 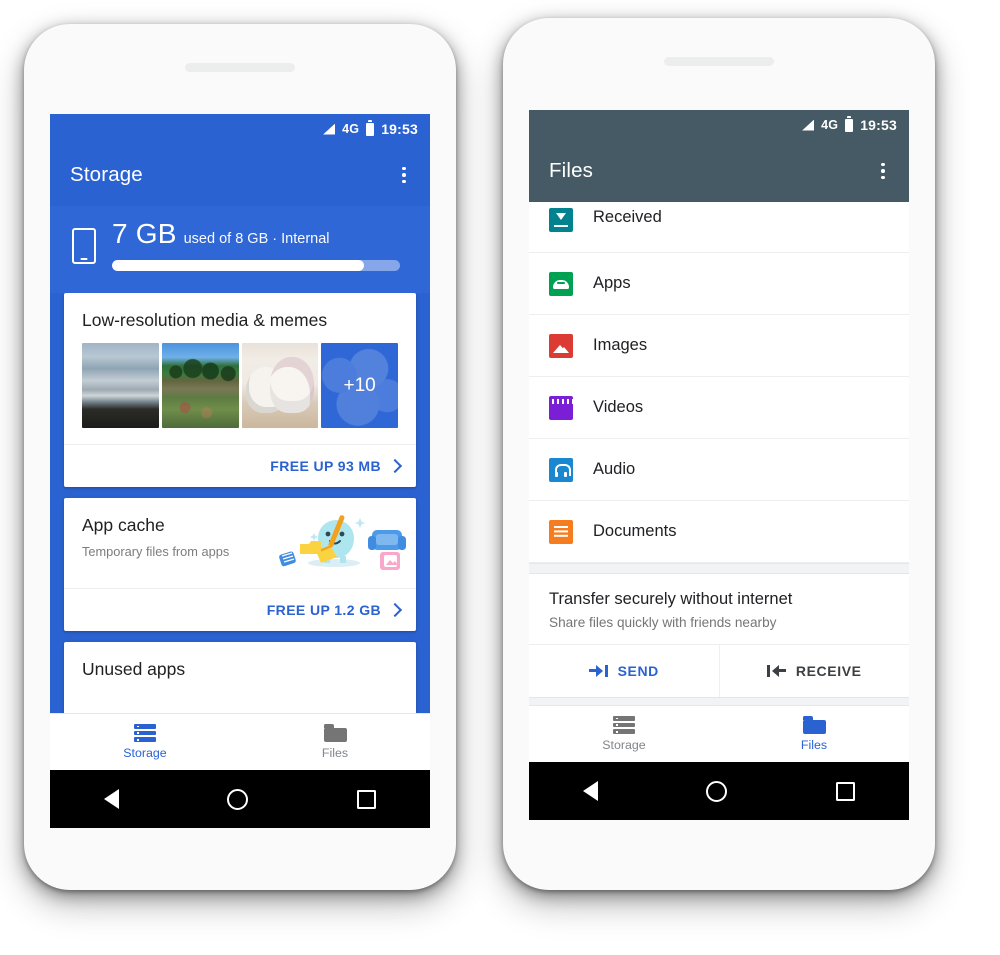 I want to click on storage-progress-bar, so click(x=256, y=265).